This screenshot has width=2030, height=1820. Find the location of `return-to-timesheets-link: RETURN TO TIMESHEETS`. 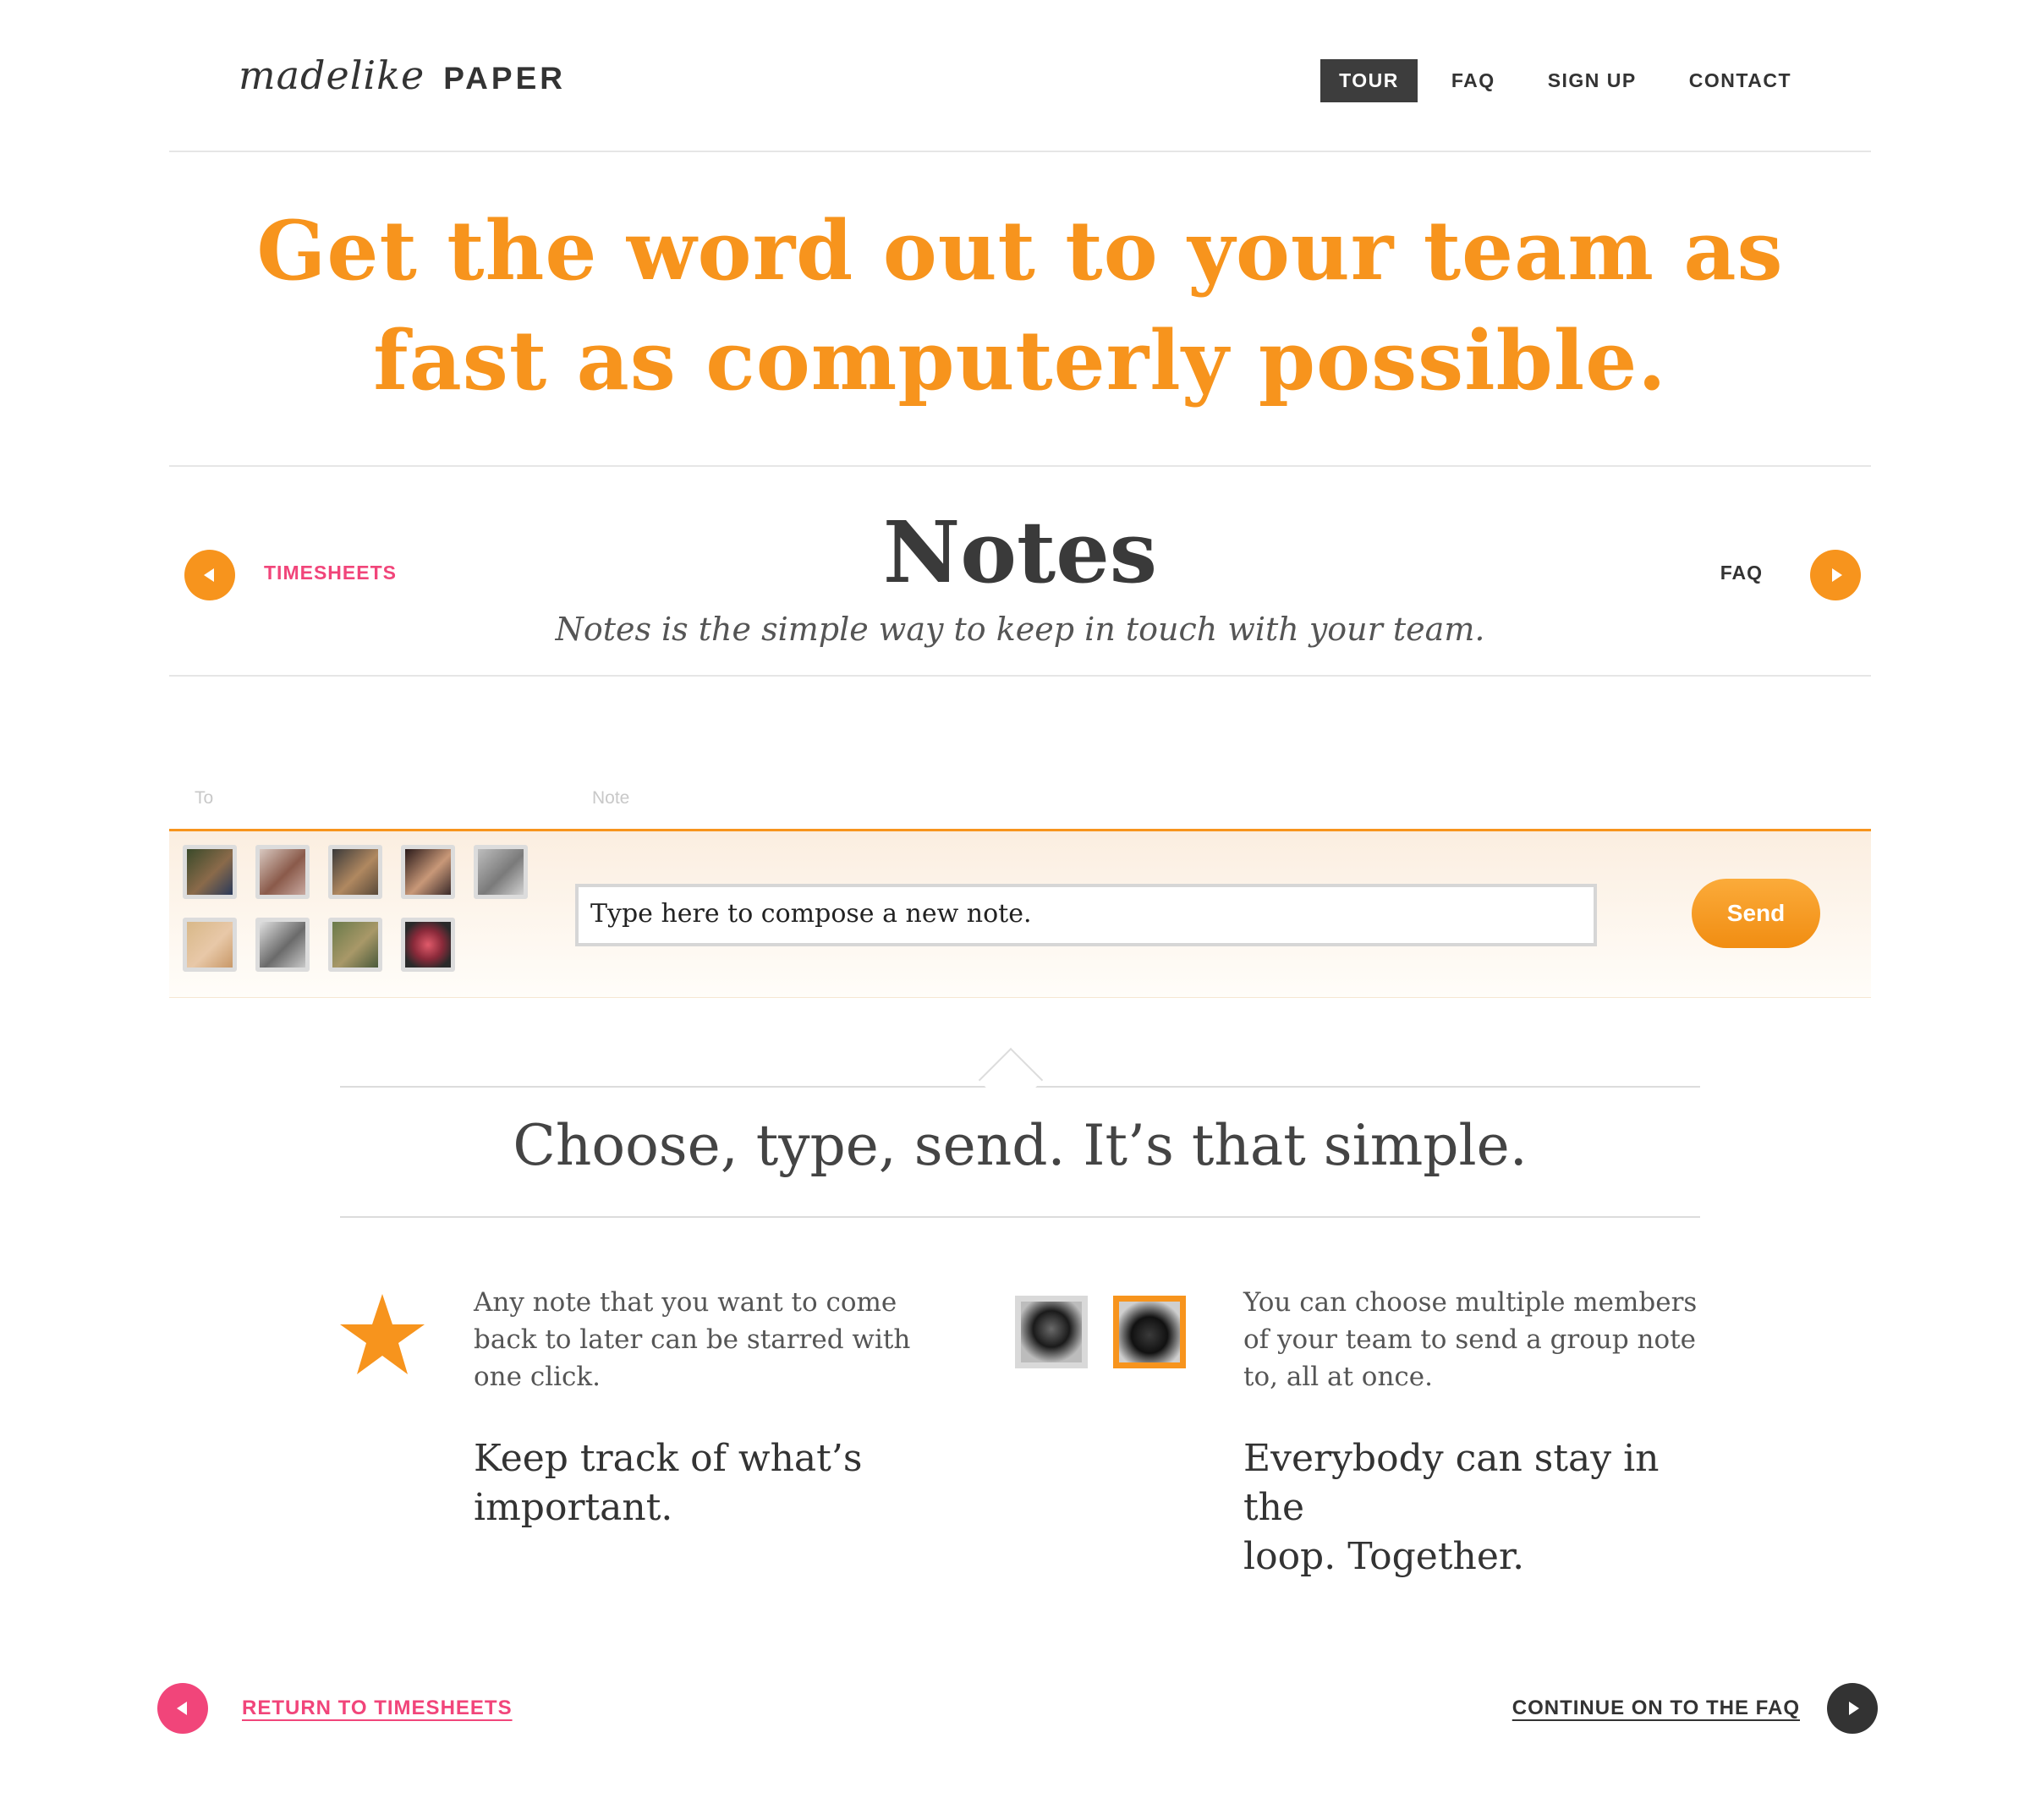

return-to-timesheets-link: RETURN TO TIMESHEETS is located at coordinates (377, 1708).